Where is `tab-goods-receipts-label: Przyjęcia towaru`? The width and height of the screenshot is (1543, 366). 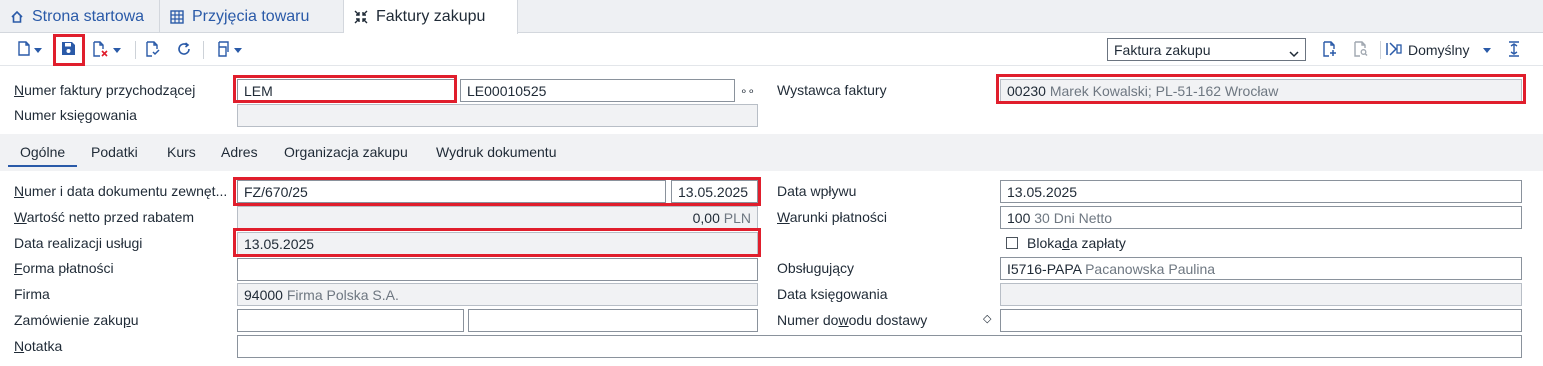
tab-goods-receipts-label: Przyjęcia towaru is located at coordinates (251, 16).